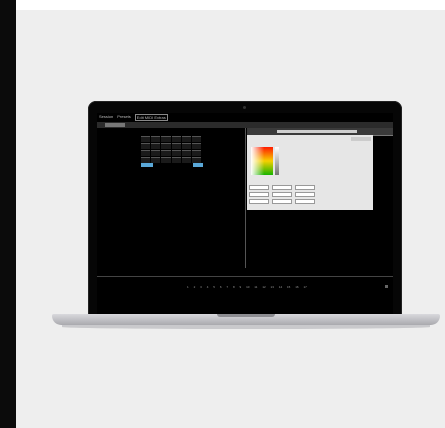  What do you see at coordinates (227, 287) in the screenshot?
I see `ruler-tick: 7` at bounding box center [227, 287].